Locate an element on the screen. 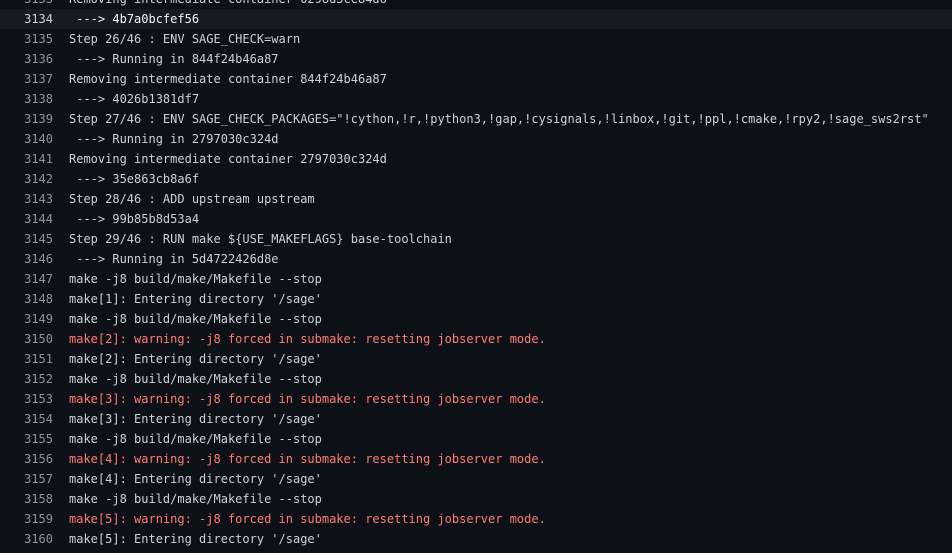 The height and width of the screenshot is (553, 952). line-number-link: 3147 is located at coordinates (34, 279).